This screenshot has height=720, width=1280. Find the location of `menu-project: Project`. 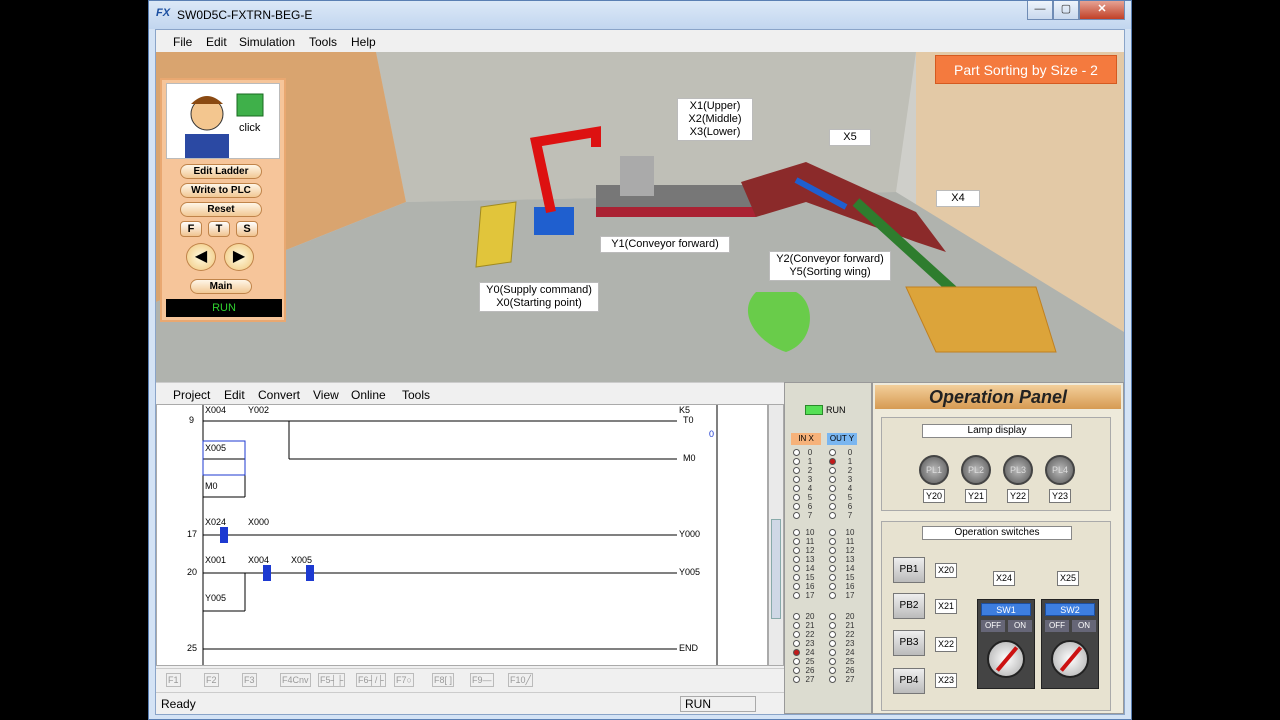

menu-project: Project is located at coordinates (191, 395).